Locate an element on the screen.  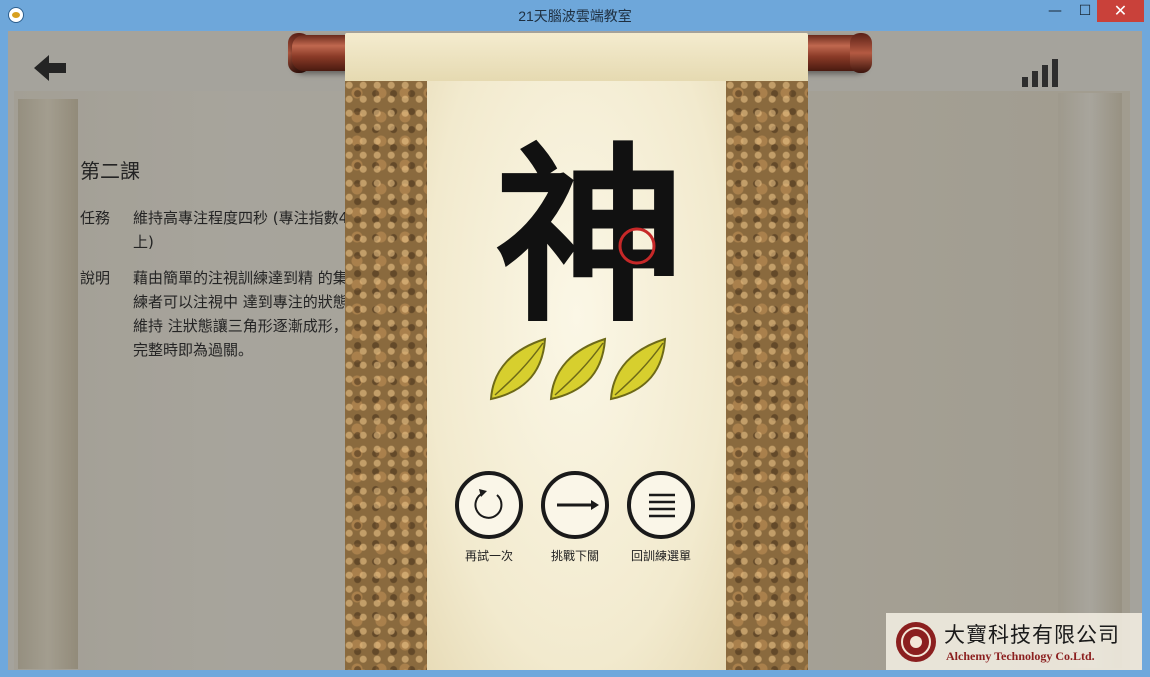
retry-label: 再試一次 is located at coordinates (488, 556).